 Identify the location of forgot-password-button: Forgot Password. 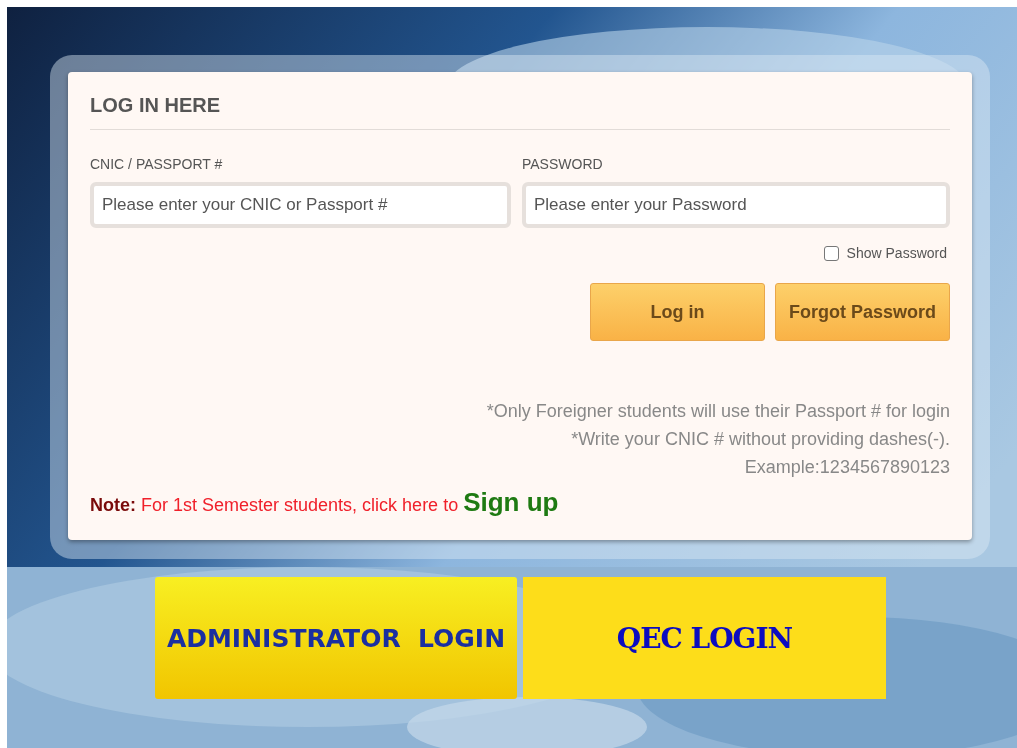
(862, 312).